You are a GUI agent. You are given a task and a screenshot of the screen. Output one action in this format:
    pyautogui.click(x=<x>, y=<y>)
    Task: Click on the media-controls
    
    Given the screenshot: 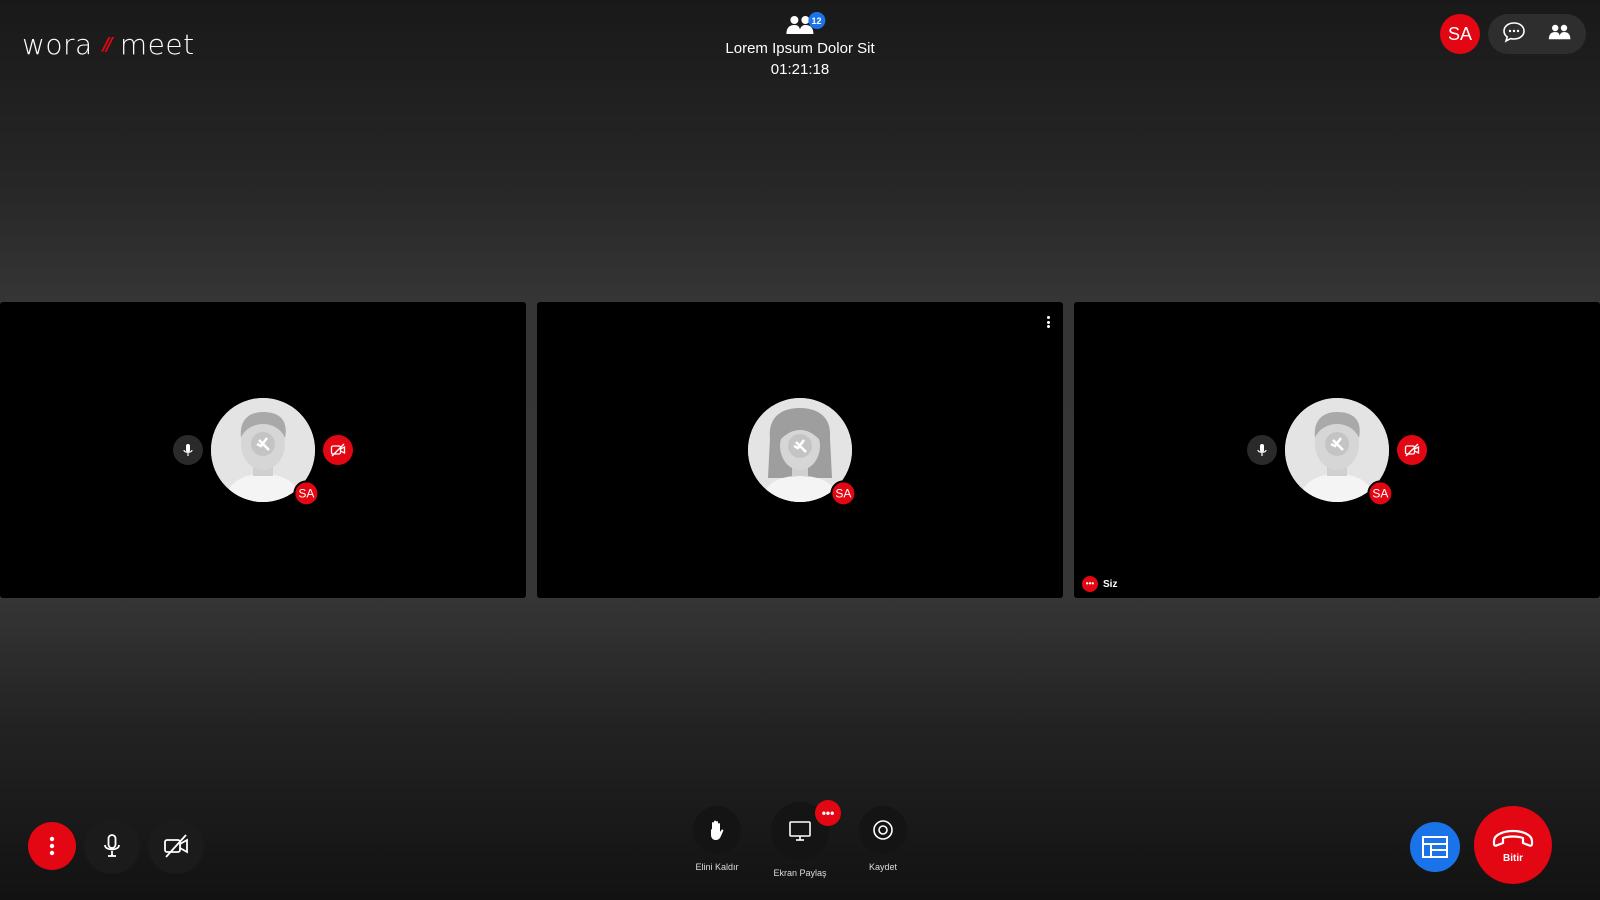 What is the action you would take?
    pyautogui.click(x=116, y=846)
    